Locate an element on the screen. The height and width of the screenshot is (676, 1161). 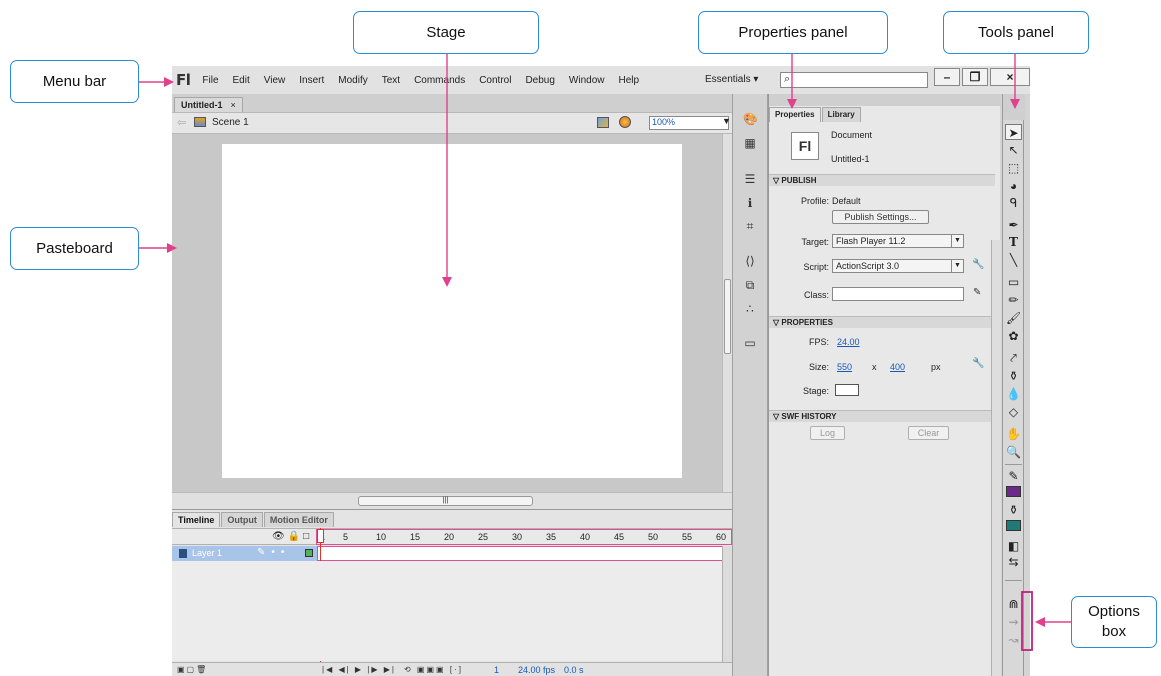
fill-color-icon: ⚱ is located at coordinates (1013, 510).